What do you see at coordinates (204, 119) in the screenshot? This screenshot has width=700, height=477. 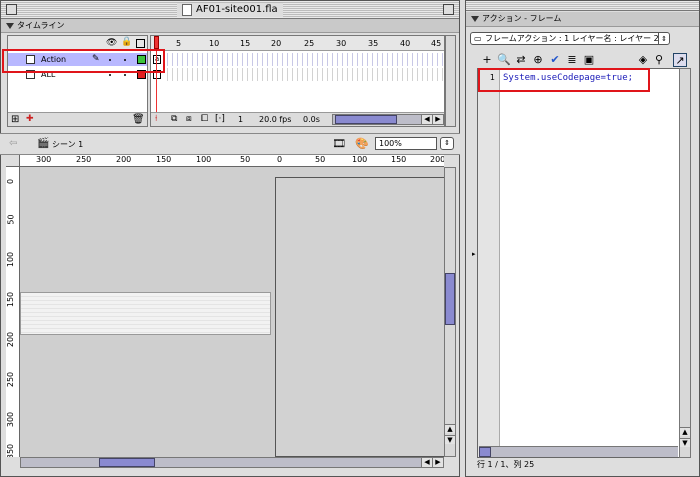 I see `edit-multiple-frames-icon: ⧠` at bounding box center [204, 119].